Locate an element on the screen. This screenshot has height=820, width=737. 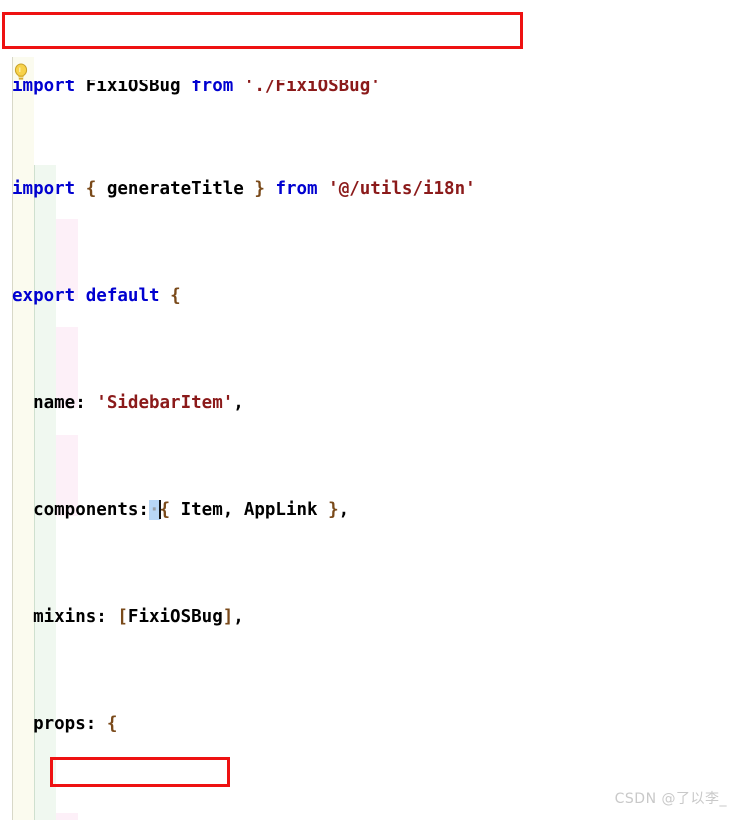
token-string-sidebaritem: 'SidebarItem' is located at coordinates (165, 403).